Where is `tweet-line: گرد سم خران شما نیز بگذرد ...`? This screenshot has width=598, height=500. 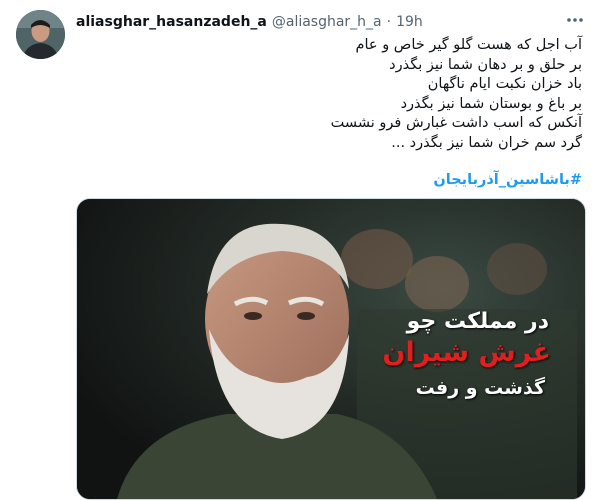
tweet-line: گرد سم خران شما نیز بگذرد ... is located at coordinates (486, 142).